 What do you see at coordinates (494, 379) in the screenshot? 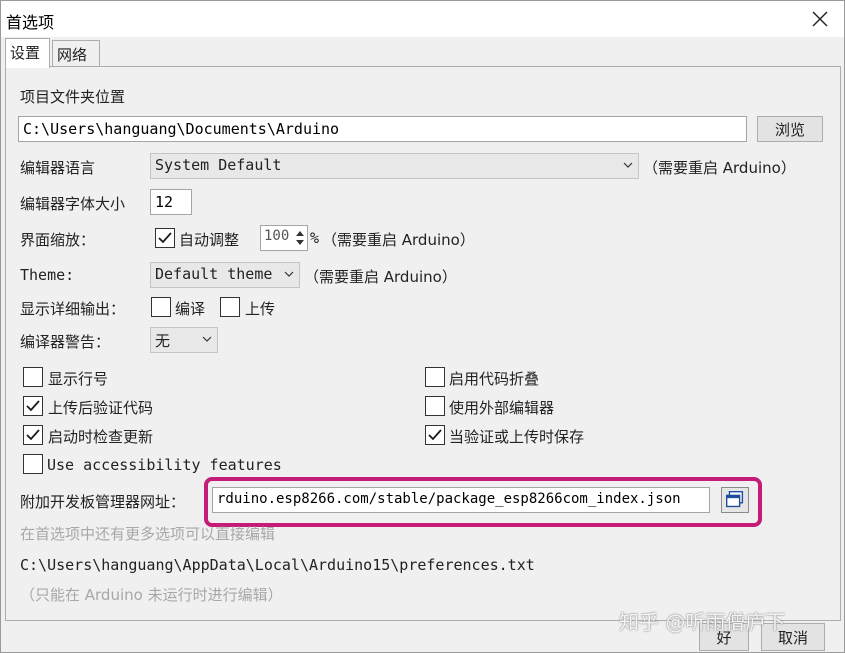
I see `code-folding-label: 启用代码折叠` at bounding box center [494, 379].